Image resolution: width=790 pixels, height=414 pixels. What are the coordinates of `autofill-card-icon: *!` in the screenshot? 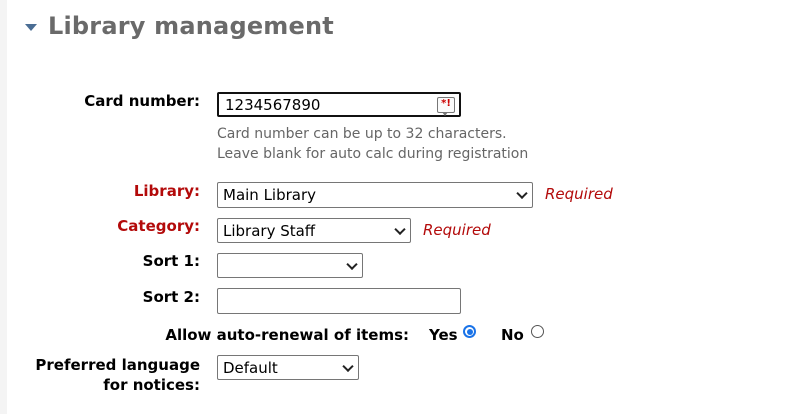 It's located at (446, 106).